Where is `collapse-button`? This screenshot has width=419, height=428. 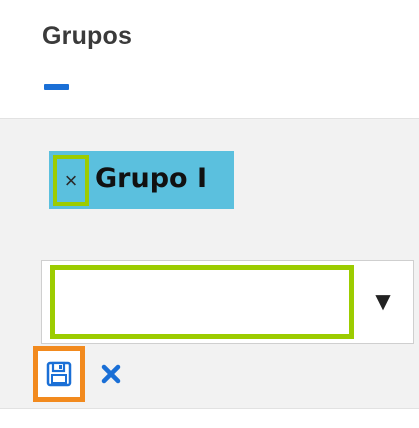 collapse-button is located at coordinates (56, 87).